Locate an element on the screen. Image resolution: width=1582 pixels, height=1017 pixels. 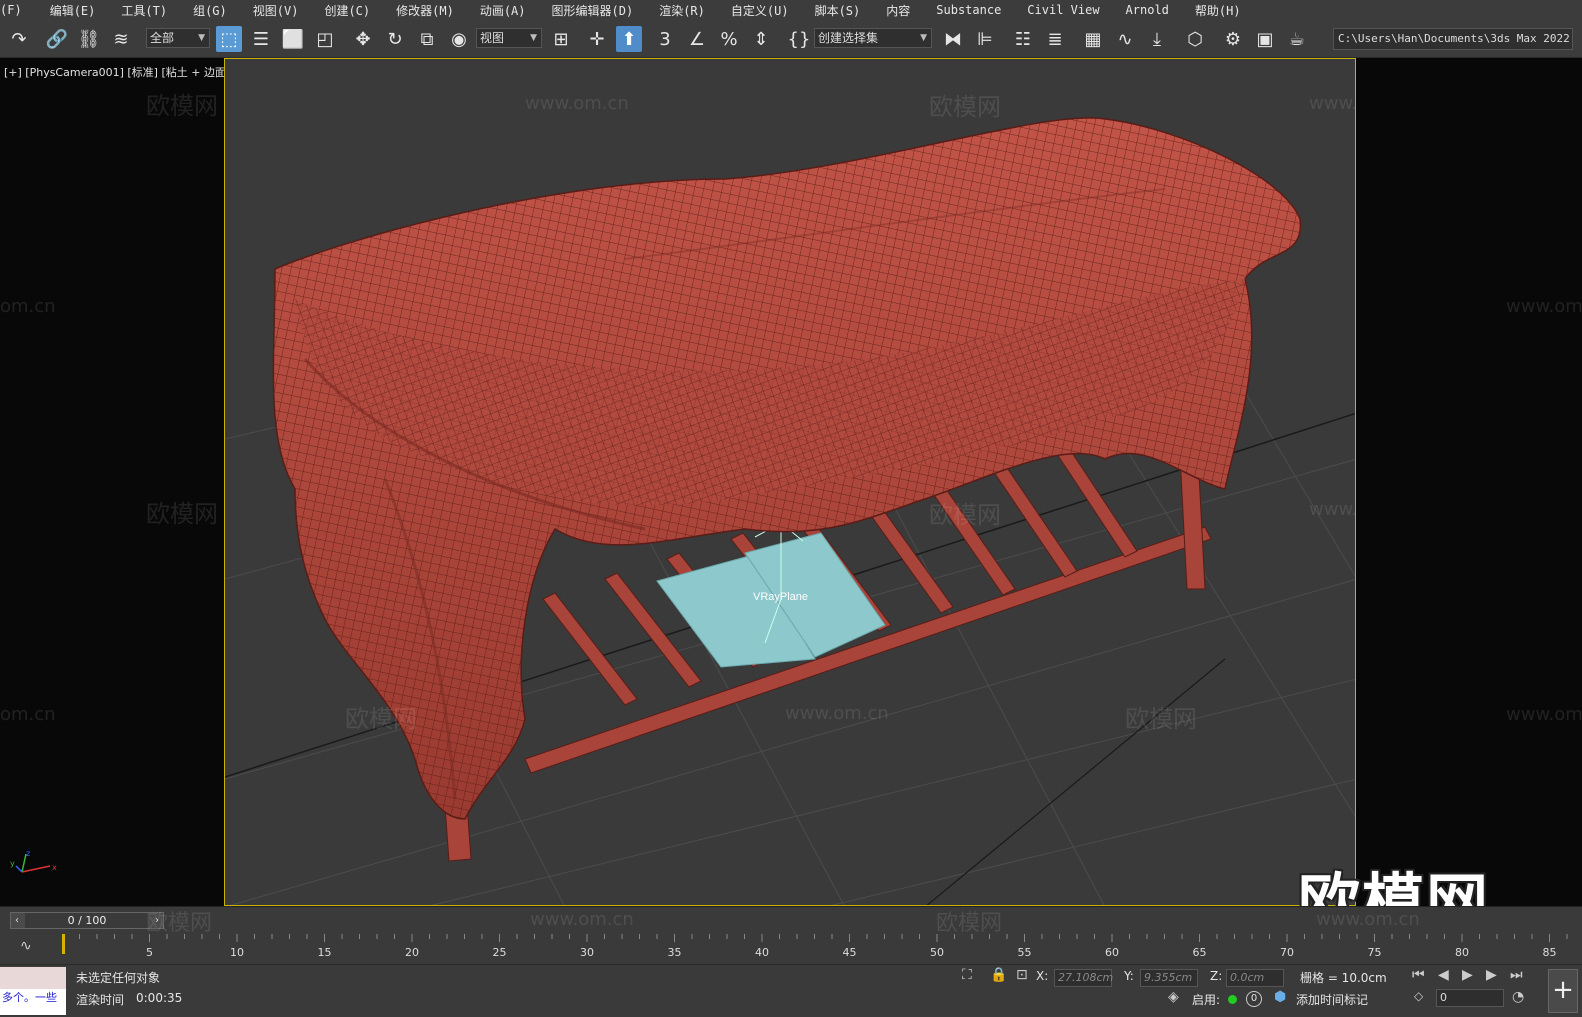
axis-tripod-icon: x y z is located at coordinates (33, 861).